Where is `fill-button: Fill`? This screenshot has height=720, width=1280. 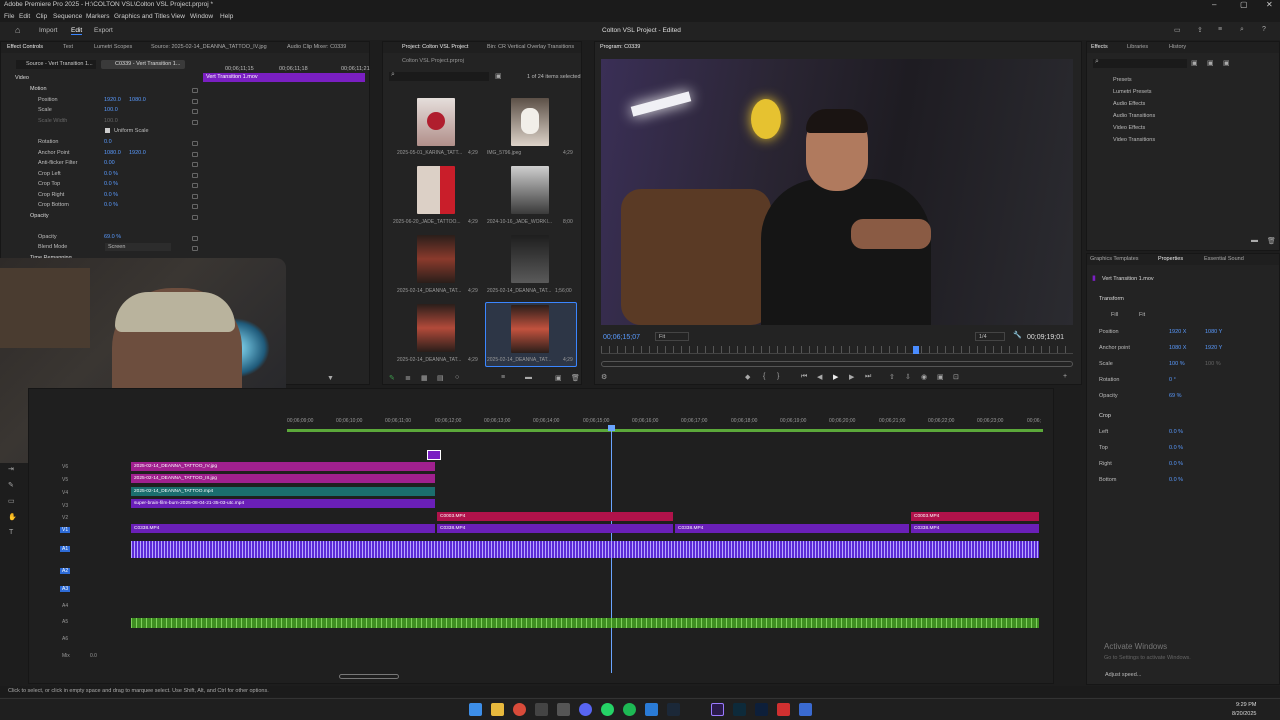 fill-button: Fill is located at coordinates (1114, 315).